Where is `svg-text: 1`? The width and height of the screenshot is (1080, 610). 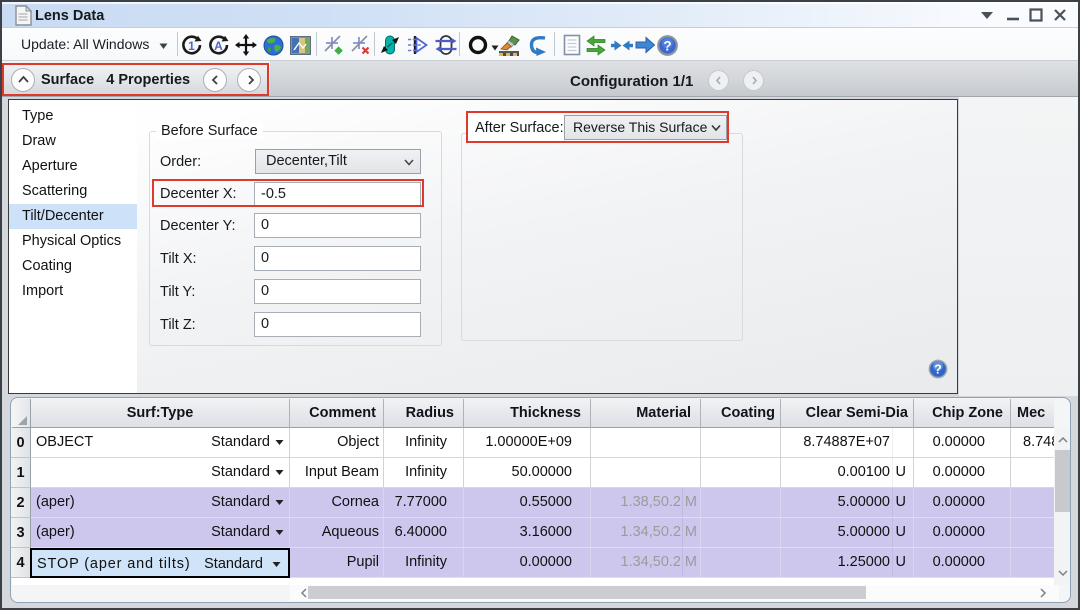 svg-text: 1 is located at coordinates (191, 46).